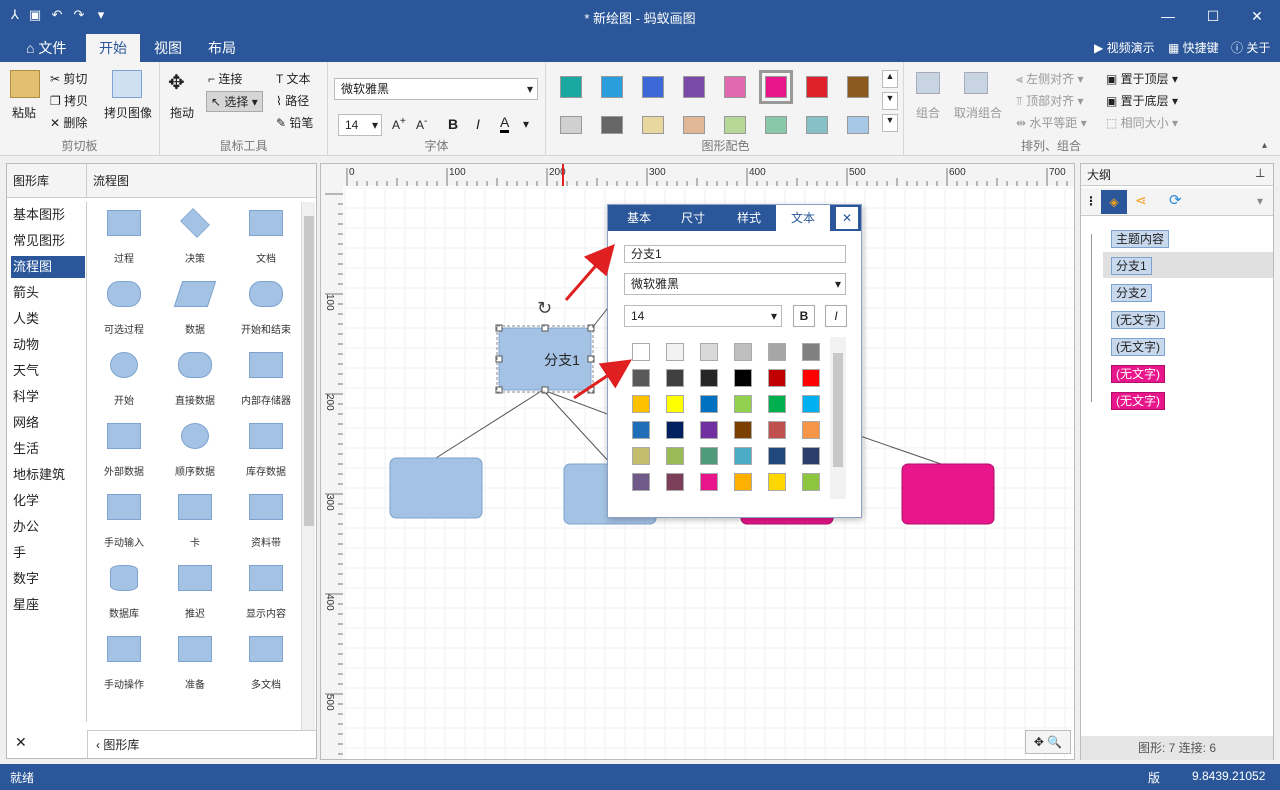  Describe the element at coordinates (124, 453) in the screenshot. I see `shape-item: 外部数据` at that location.